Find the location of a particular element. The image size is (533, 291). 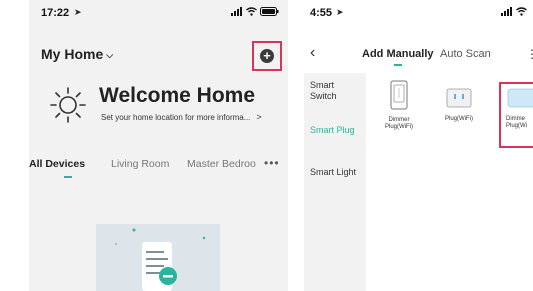

tab-add-manually: Add Manually is located at coordinates (398, 54).